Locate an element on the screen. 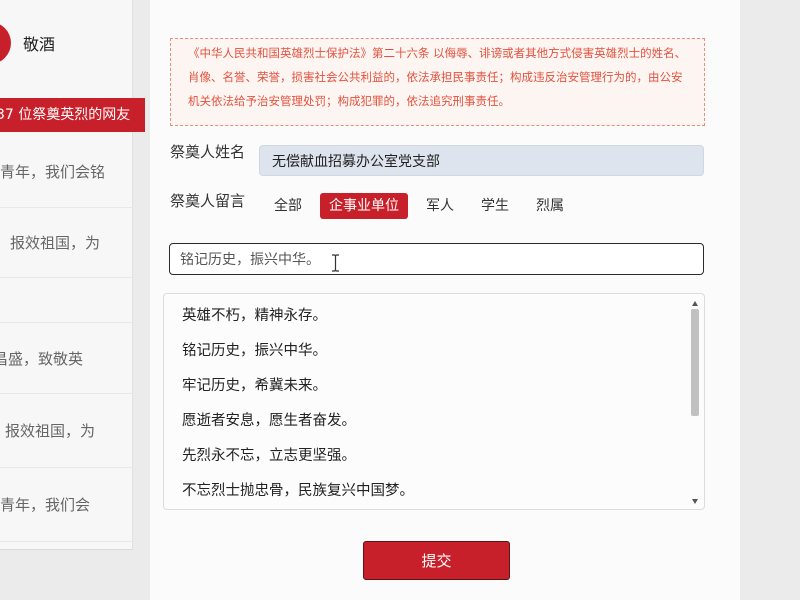 The width and height of the screenshot is (800, 600). suggestion-item: 英雄不朽，精神永存。 is located at coordinates (434, 316).